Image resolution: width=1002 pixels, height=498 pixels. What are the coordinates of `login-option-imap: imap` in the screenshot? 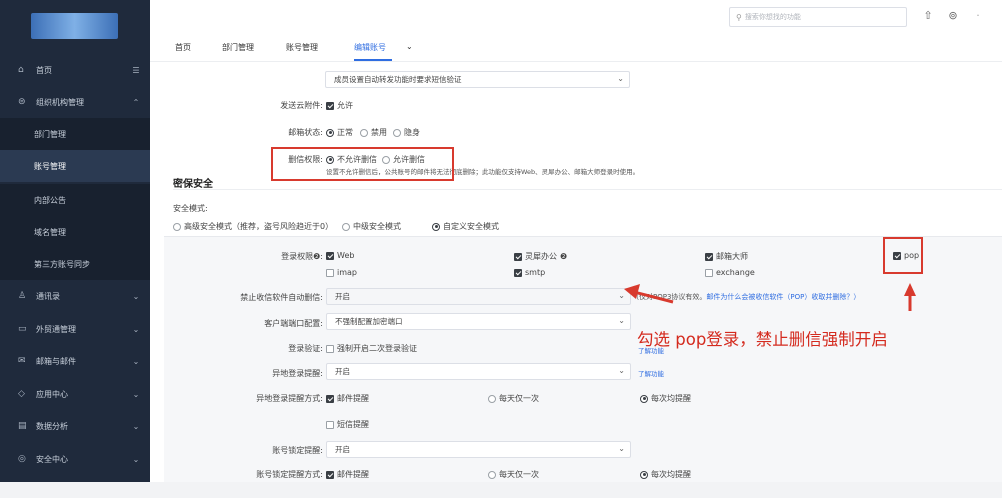 It's located at (341, 272).